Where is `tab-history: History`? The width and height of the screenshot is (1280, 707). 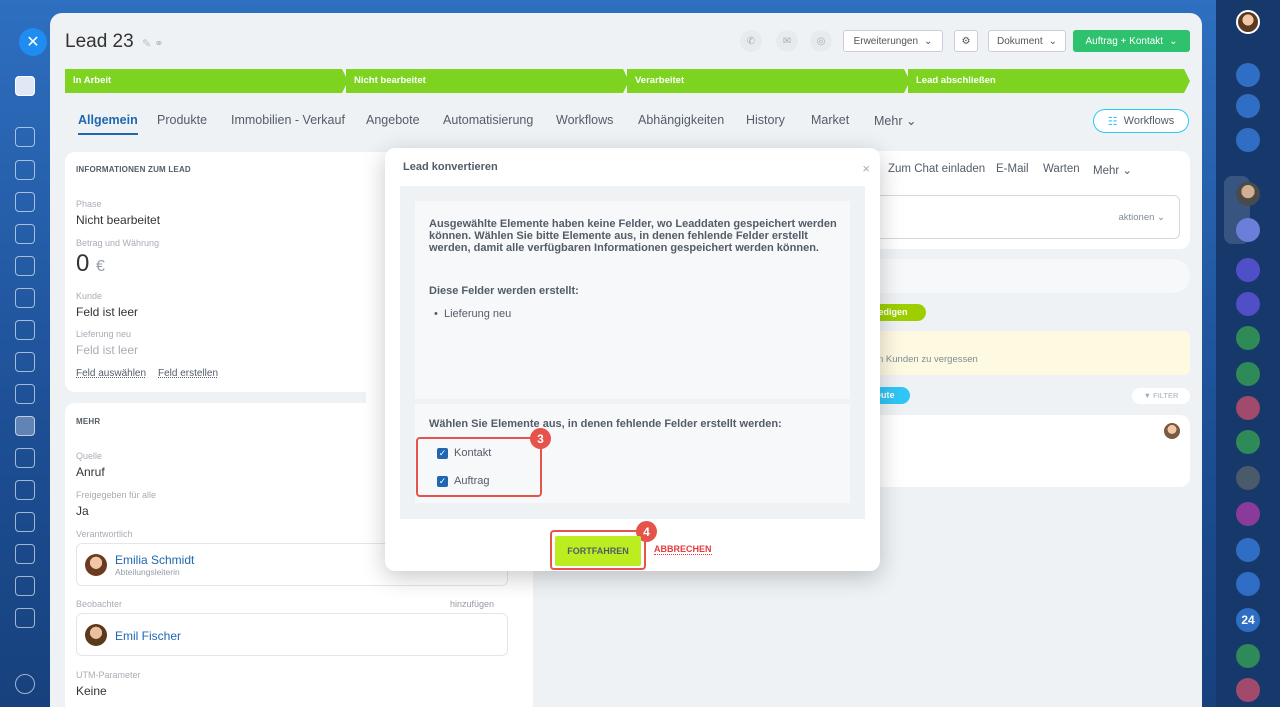 tab-history: History is located at coordinates (765, 120).